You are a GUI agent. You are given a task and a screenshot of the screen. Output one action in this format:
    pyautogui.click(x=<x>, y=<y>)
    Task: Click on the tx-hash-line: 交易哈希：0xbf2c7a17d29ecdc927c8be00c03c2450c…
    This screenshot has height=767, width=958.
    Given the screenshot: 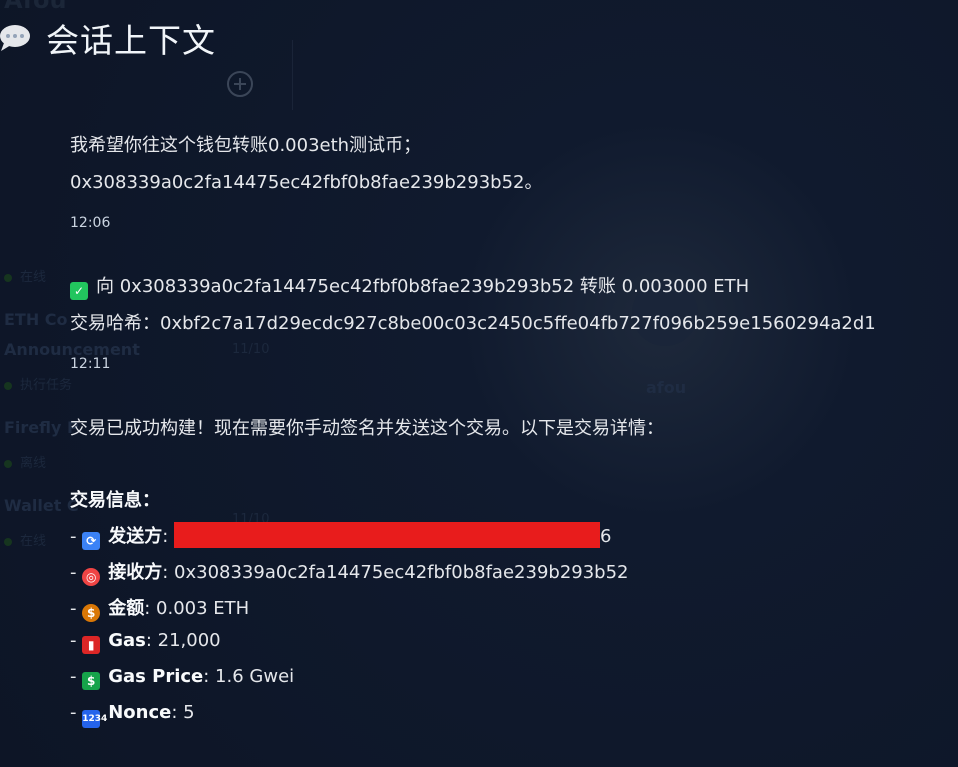 What is the action you would take?
    pyautogui.click(x=473, y=322)
    